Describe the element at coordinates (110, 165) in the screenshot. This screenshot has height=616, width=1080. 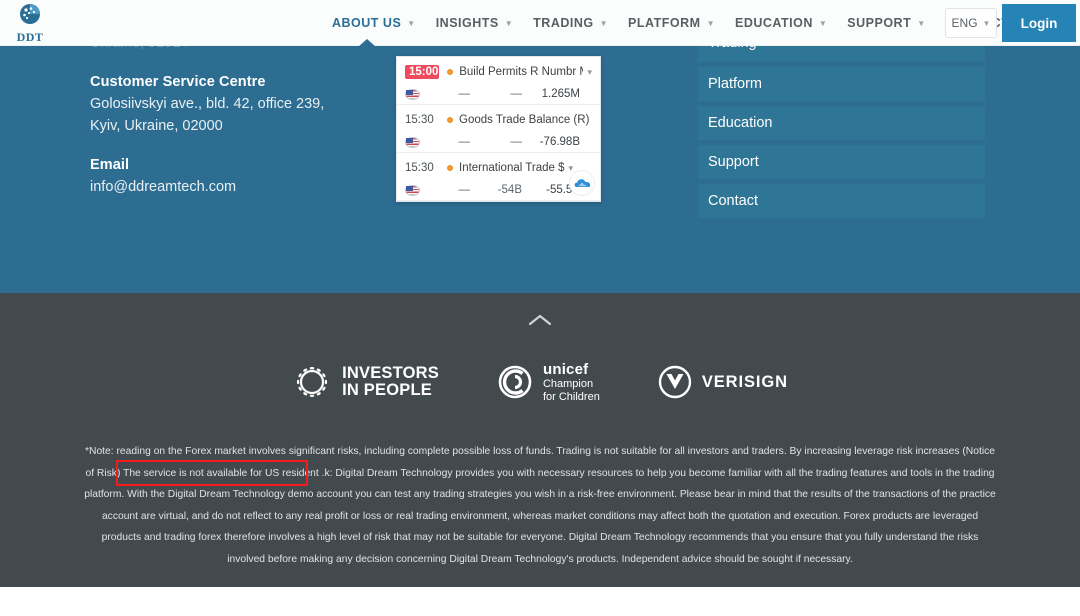
I see `email-heading: Email` at that location.